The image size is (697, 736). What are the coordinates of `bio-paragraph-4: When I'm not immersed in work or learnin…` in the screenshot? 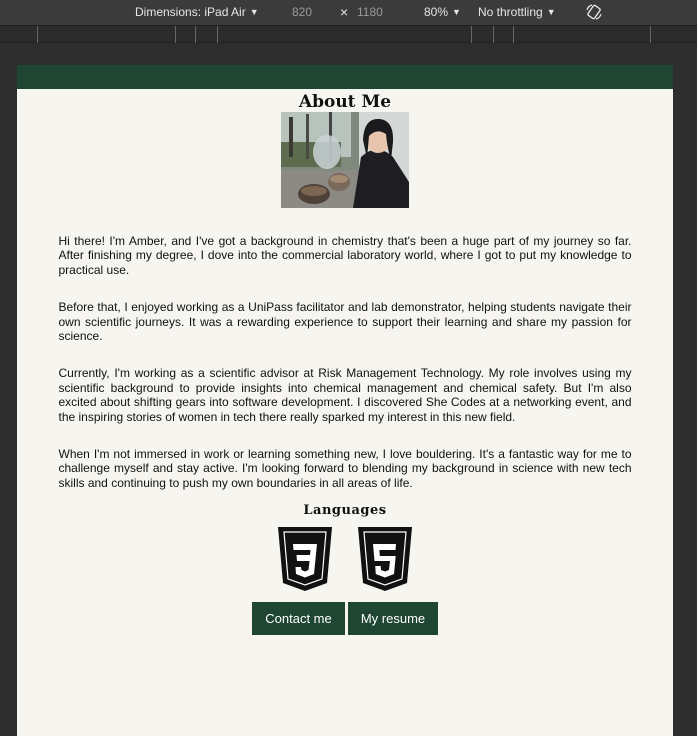 It's located at (345, 468).